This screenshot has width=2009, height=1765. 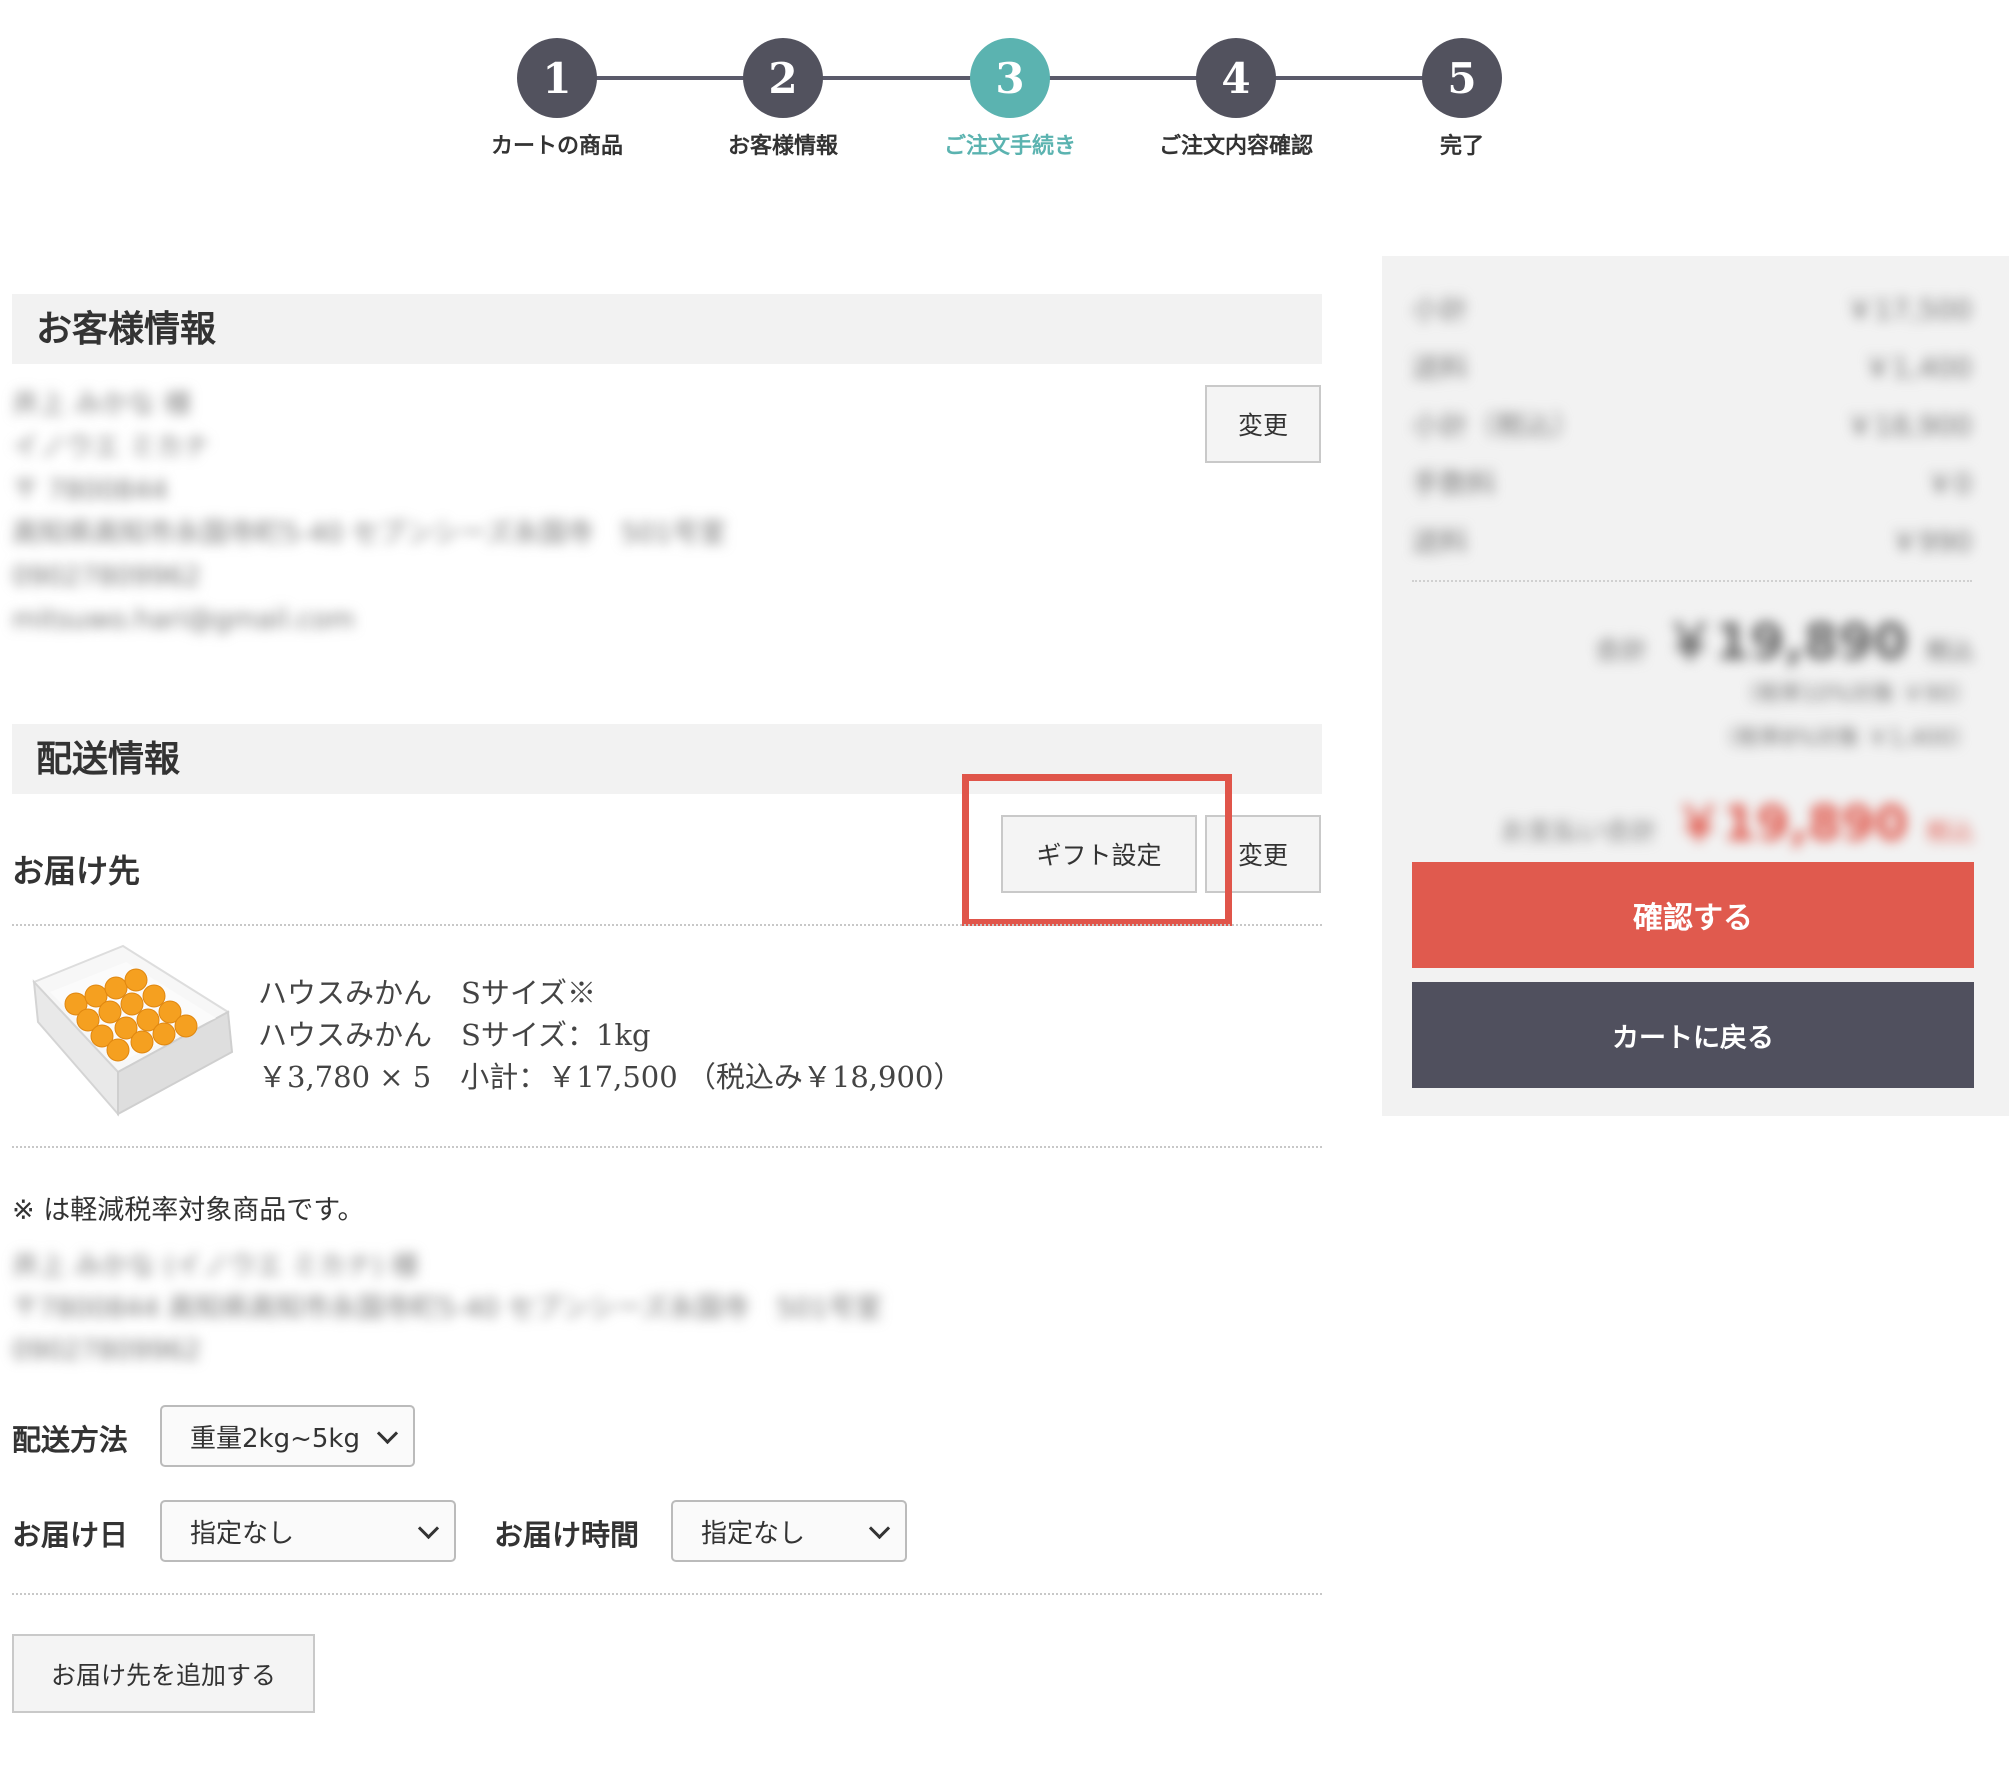 I want to click on total-value: ￥19,890, so click(x=1786, y=642).